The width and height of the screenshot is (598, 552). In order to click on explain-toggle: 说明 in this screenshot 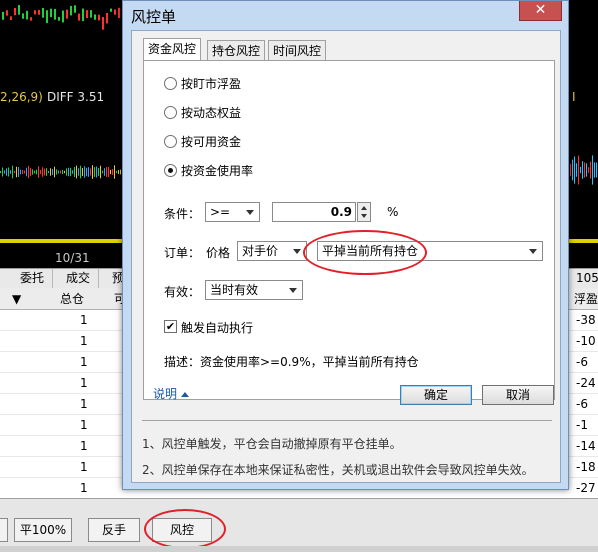, I will do `click(171, 393)`.